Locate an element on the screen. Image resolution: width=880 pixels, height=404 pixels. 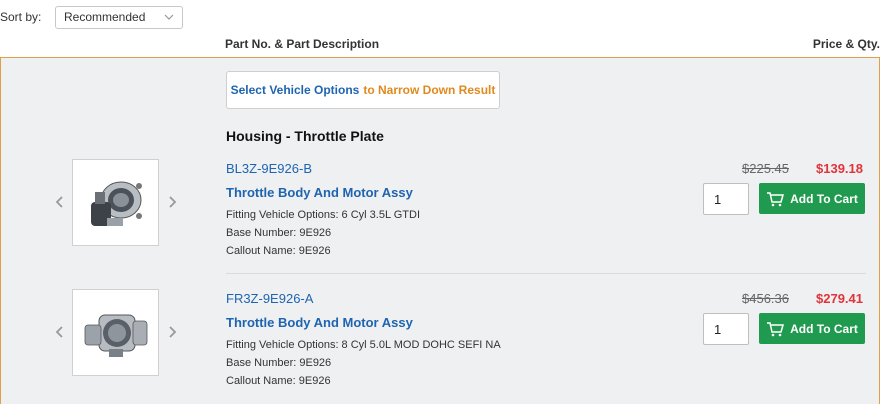
list-price: $456.36 is located at coordinates (765, 298).